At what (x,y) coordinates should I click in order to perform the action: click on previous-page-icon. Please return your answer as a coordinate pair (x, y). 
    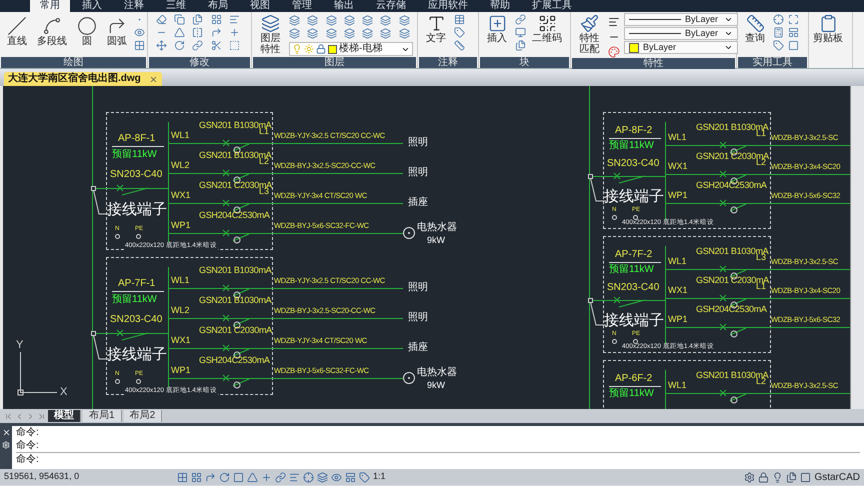
    Looking at the image, I should click on (19, 416).